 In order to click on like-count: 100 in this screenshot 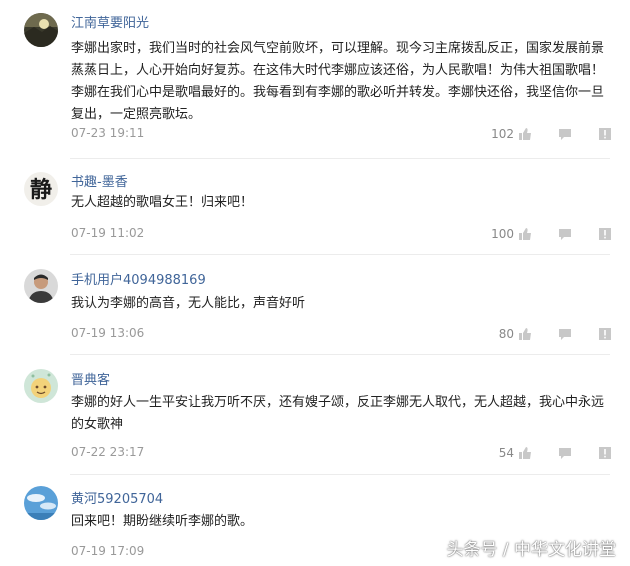, I will do `click(502, 234)`.